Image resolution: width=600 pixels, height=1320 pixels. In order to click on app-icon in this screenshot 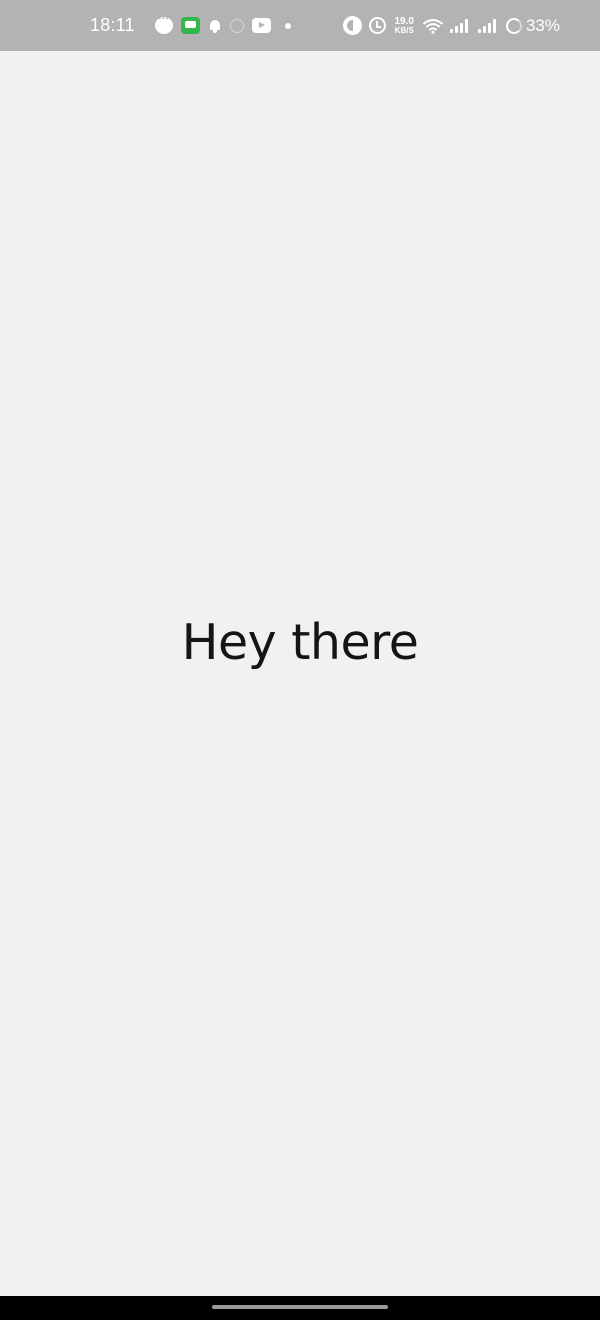, I will do `click(236, 25)`.